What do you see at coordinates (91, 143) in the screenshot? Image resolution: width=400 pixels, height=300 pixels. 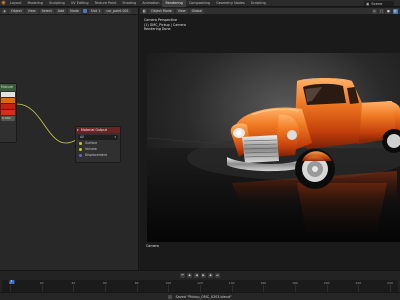 I see `socket-surface-label: Surface` at bounding box center [91, 143].